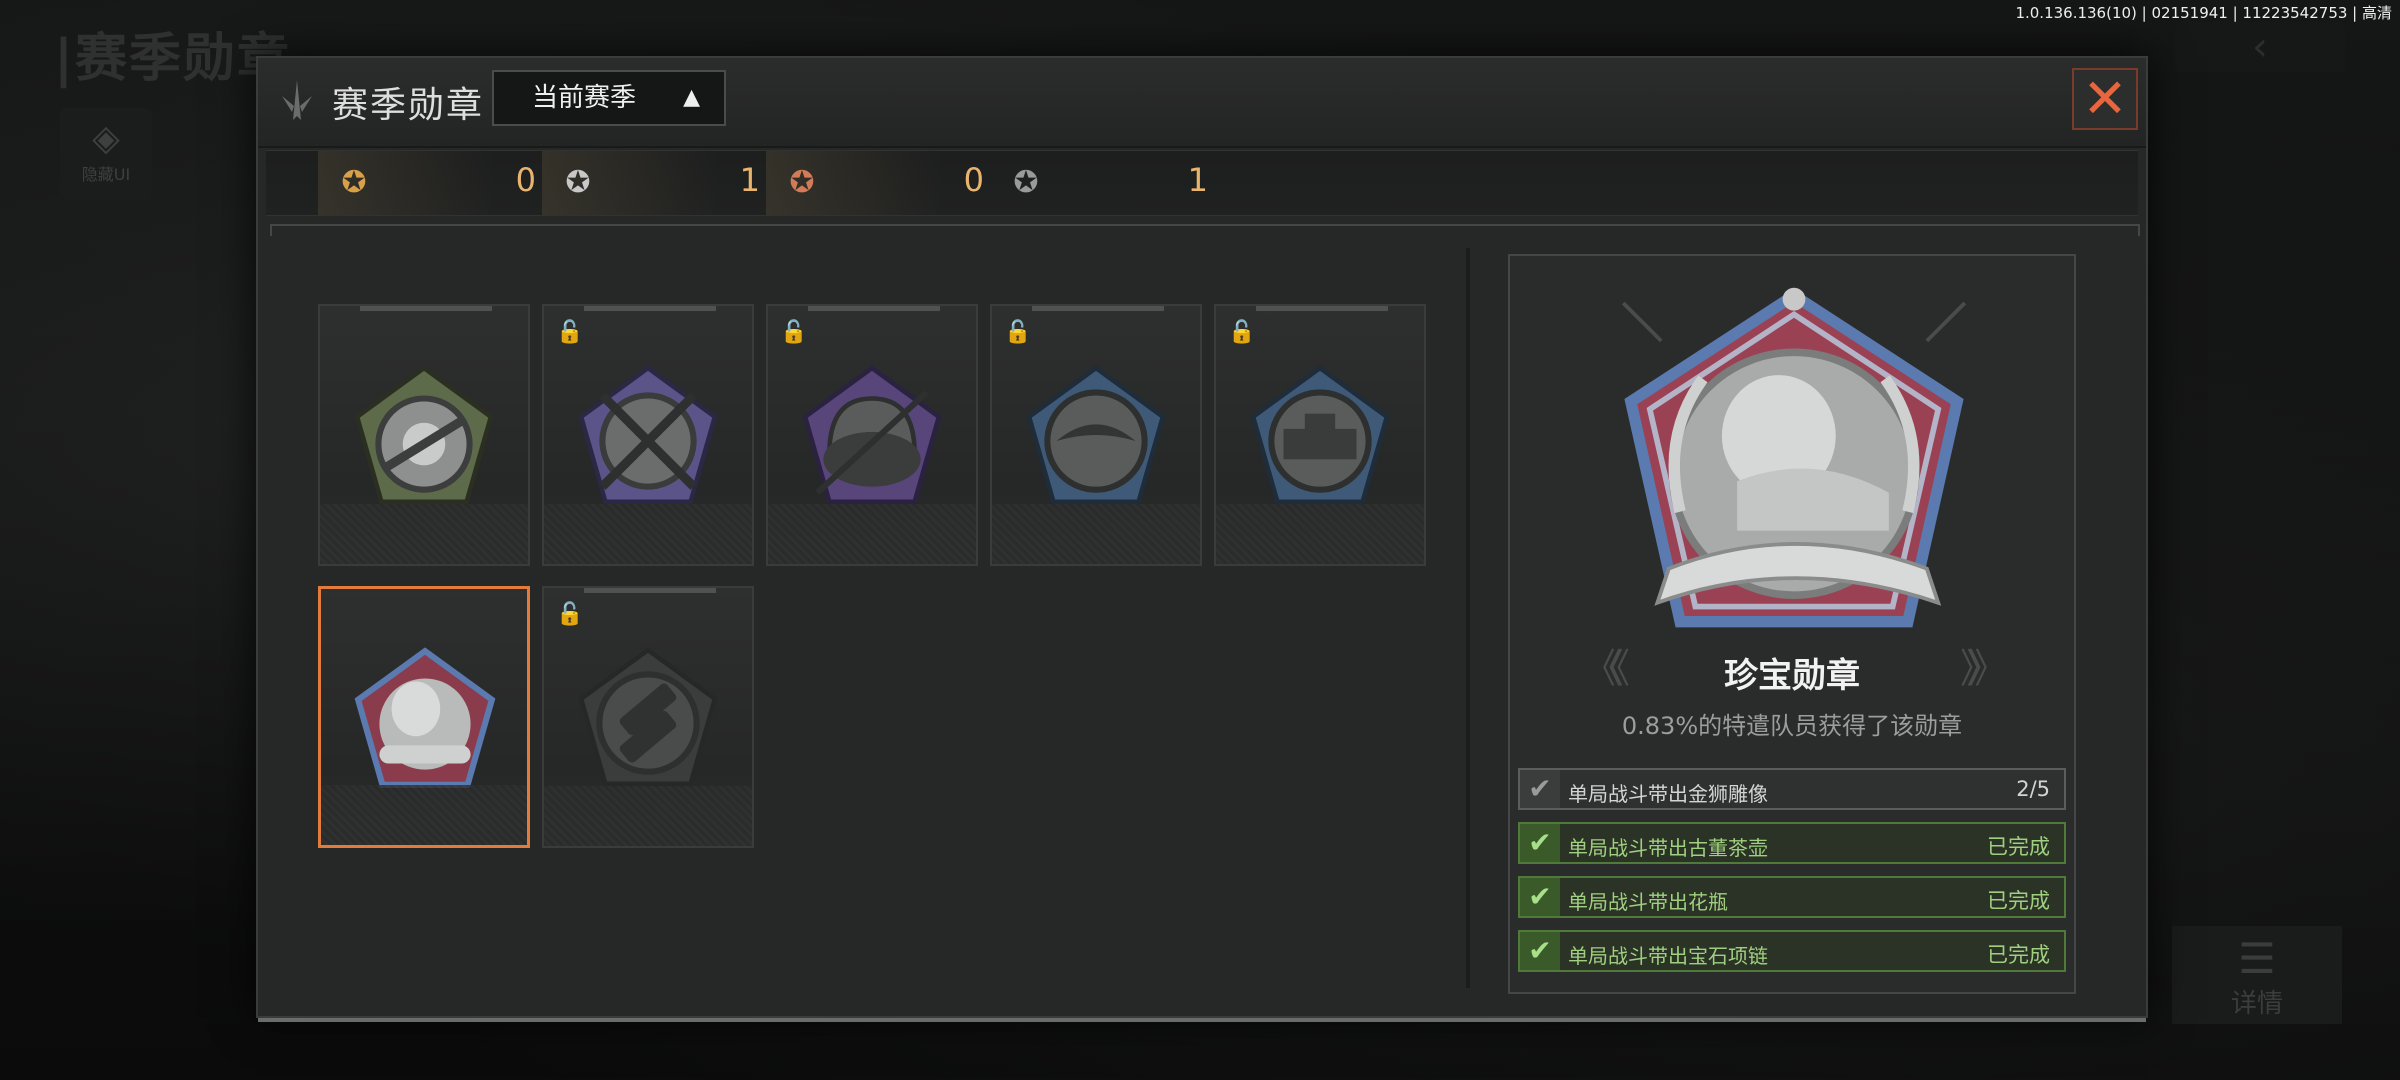 Image resolution: width=2400 pixels, height=1080 pixels. I want to click on gray-medal-icon: ✪, so click(1026, 182).